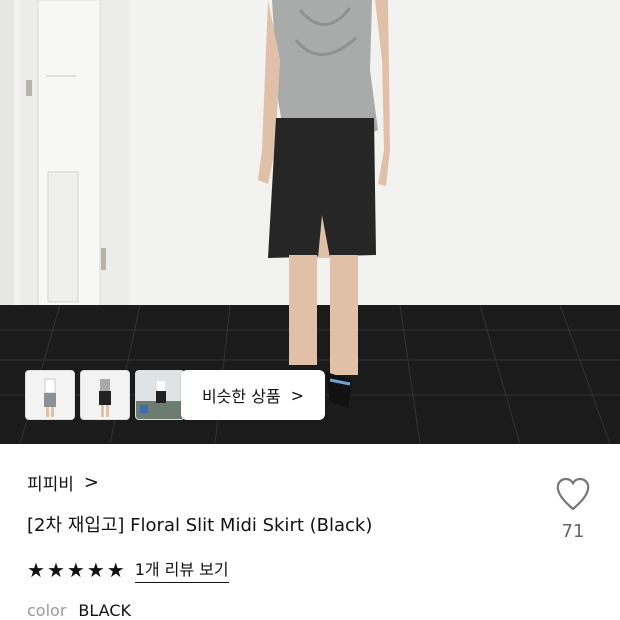  What do you see at coordinates (241, 396) in the screenshot?
I see `similar-products-label: 비슷한 상품` at bounding box center [241, 396].